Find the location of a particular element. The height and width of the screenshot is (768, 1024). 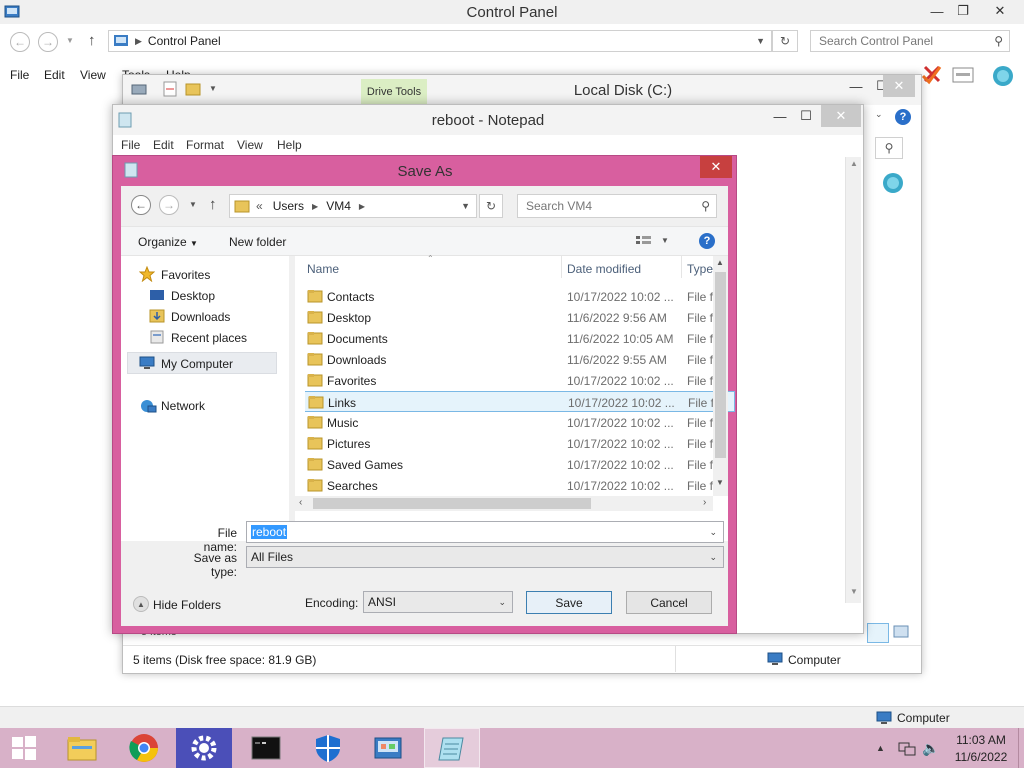

notepad-scrollbar: ▲ ▼ is located at coordinates (853, 380).